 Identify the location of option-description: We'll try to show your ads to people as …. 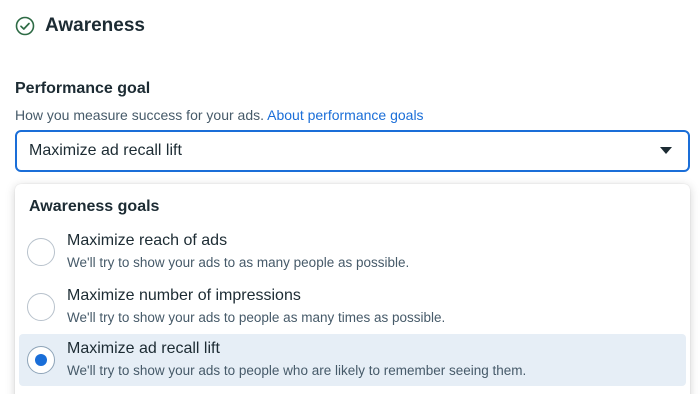
(256, 317).